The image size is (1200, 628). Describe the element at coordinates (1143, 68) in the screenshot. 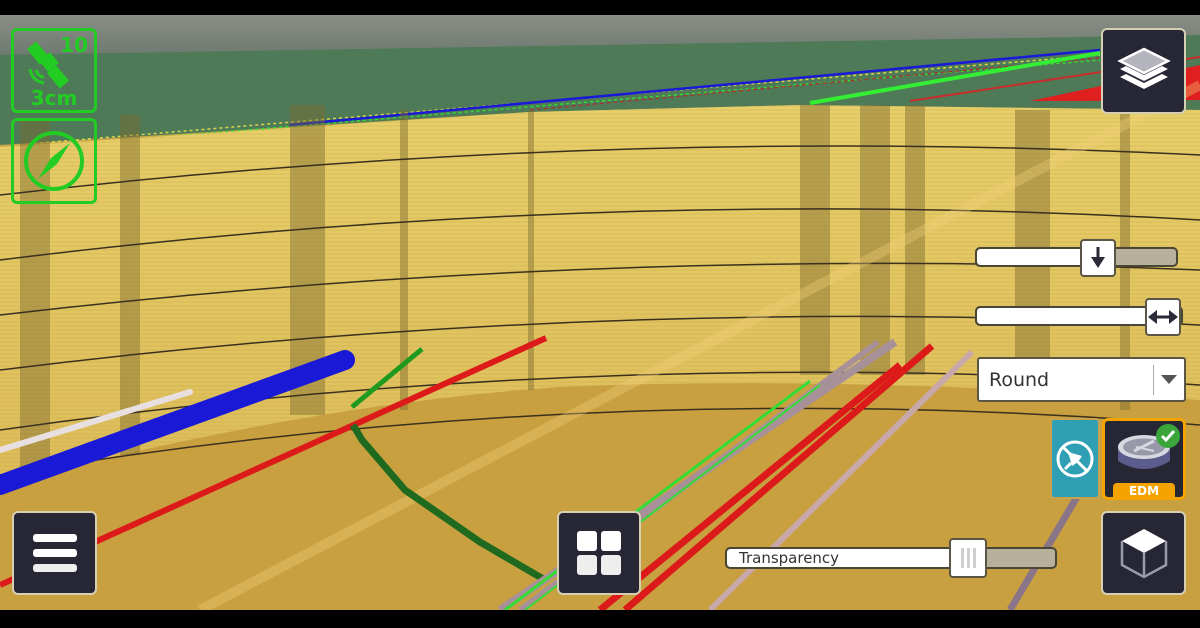

I see `layers-icon` at that location.